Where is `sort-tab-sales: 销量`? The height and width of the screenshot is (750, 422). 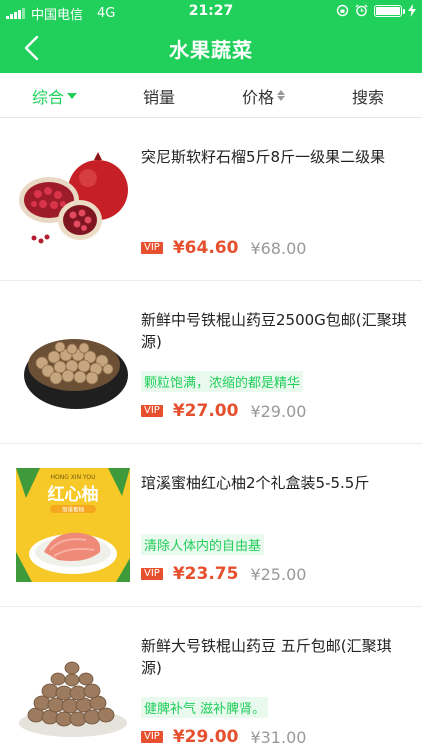 sort-tab-sales: 销量 is located at coordinates (159, 95).